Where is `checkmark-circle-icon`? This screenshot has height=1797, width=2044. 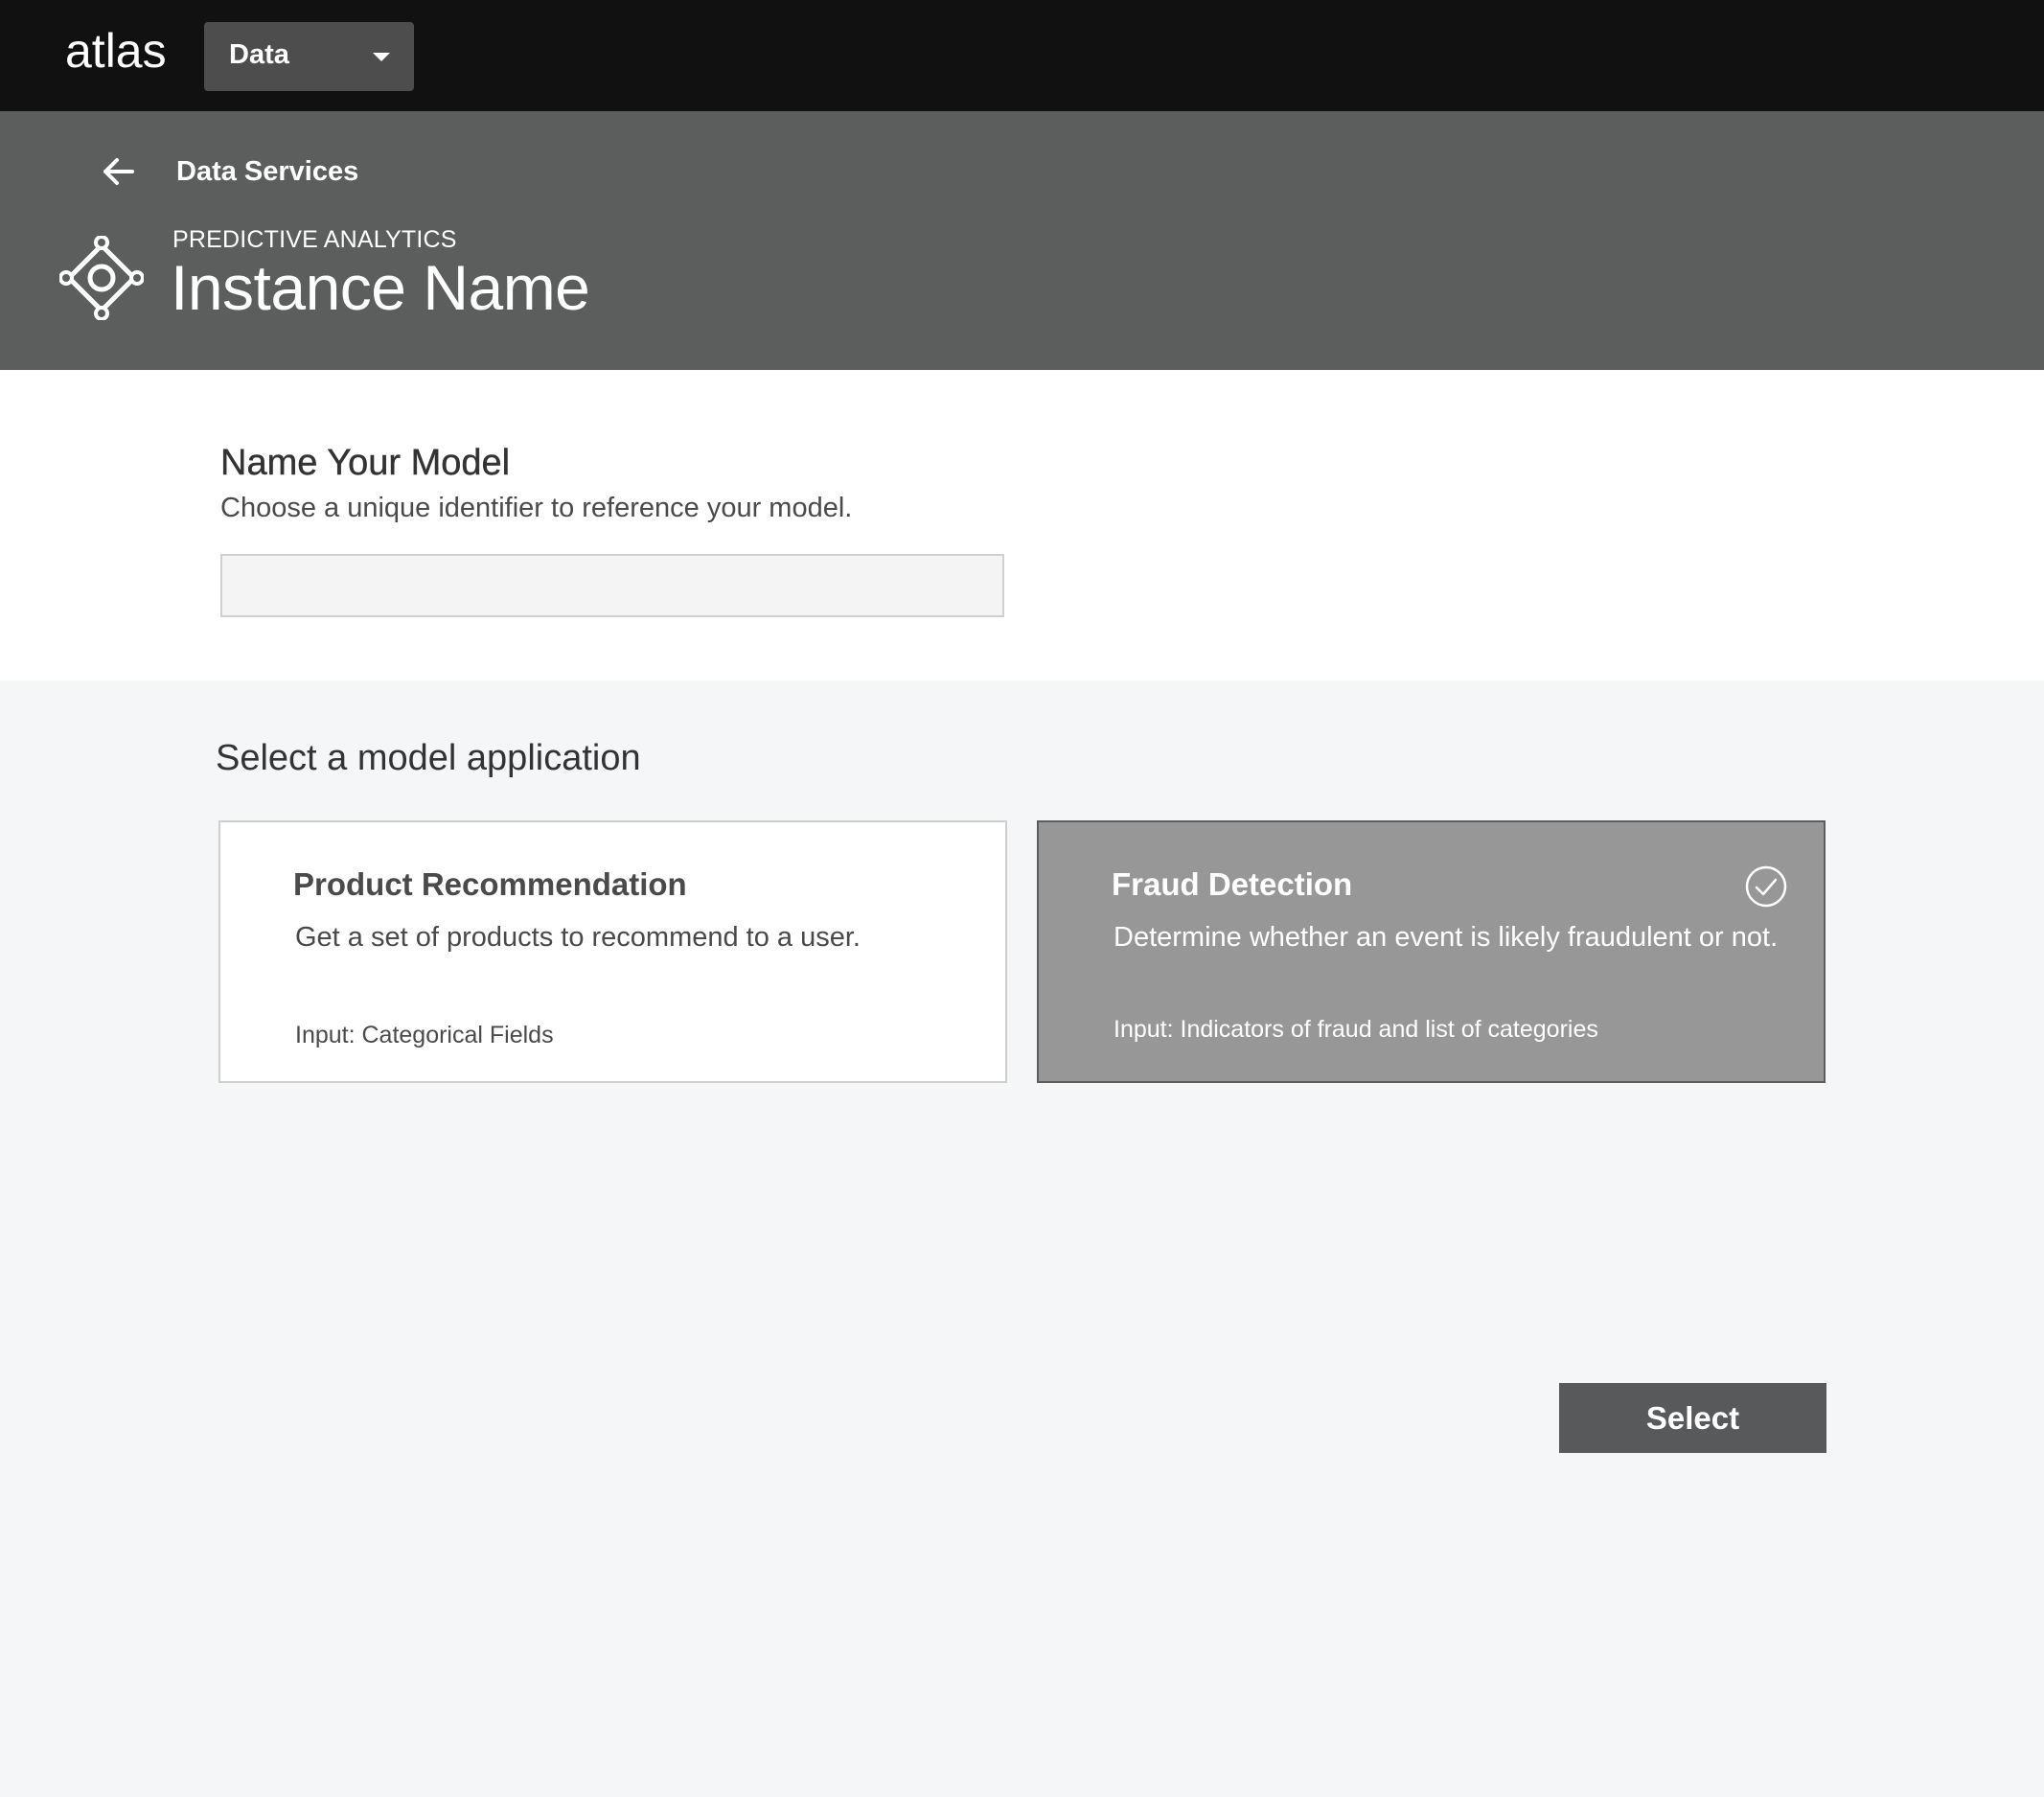
checkmark-circle-icon is located at coordinates (1766, 886).